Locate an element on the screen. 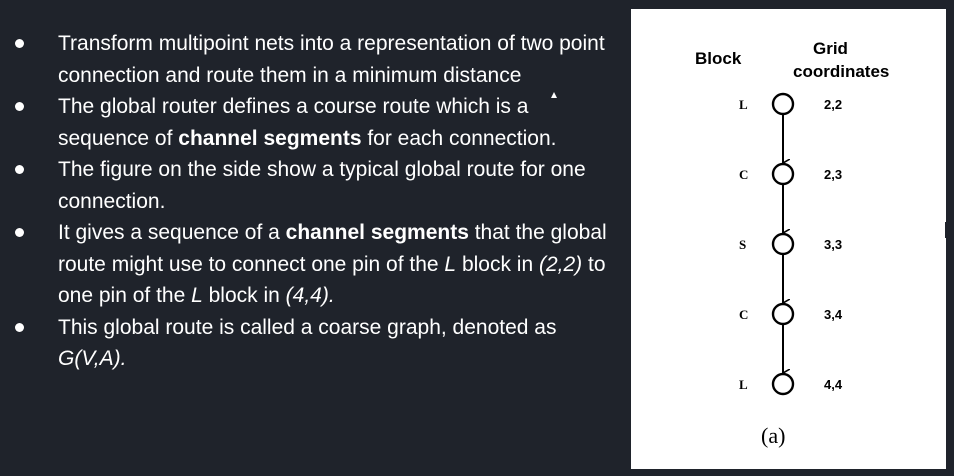 This screenshot has width=954, height=476. bullet-text-run: G(V,A). is located at coordinates (92, 358).